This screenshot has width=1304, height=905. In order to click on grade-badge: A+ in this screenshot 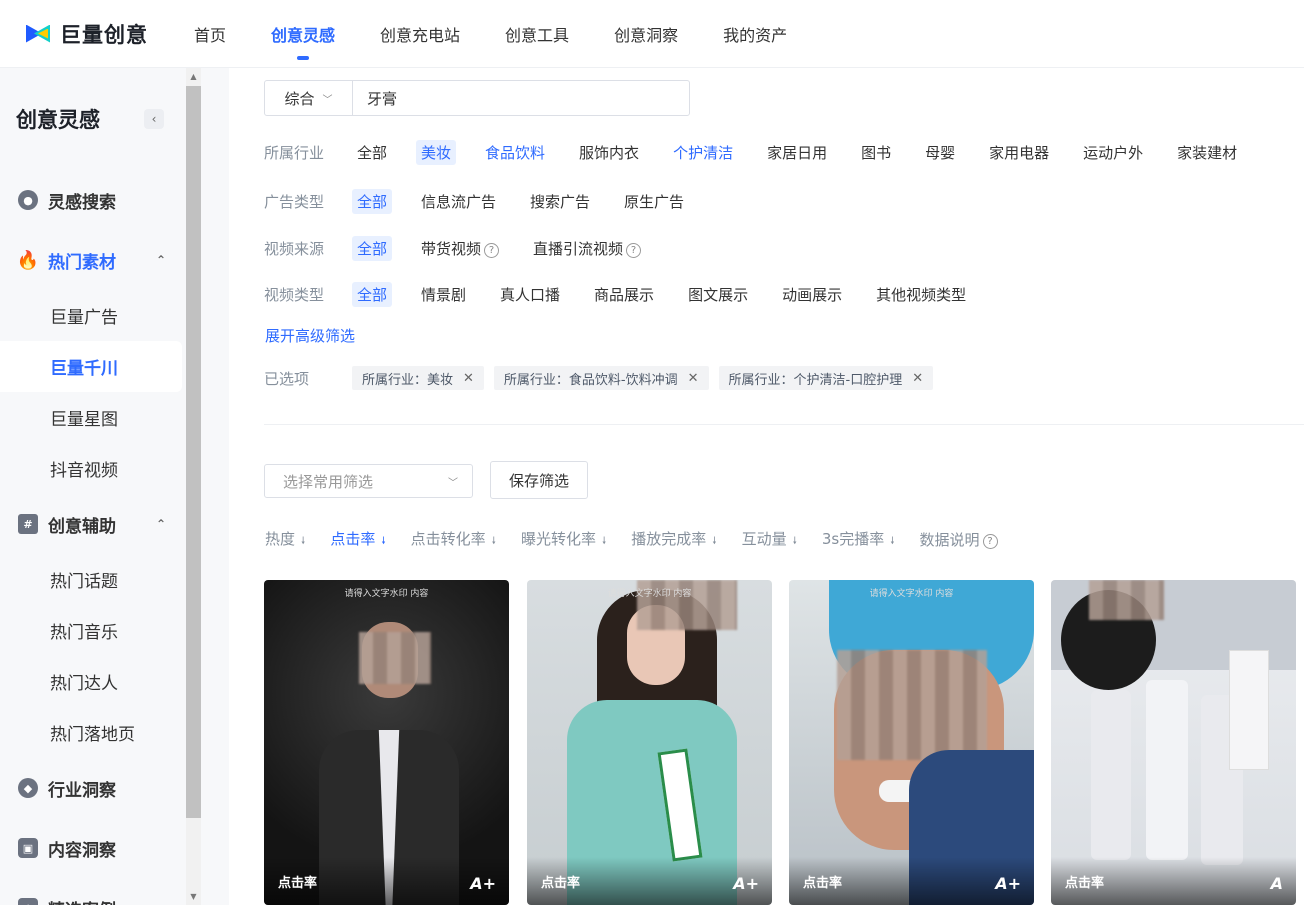, I will do `click(746, 883)`.